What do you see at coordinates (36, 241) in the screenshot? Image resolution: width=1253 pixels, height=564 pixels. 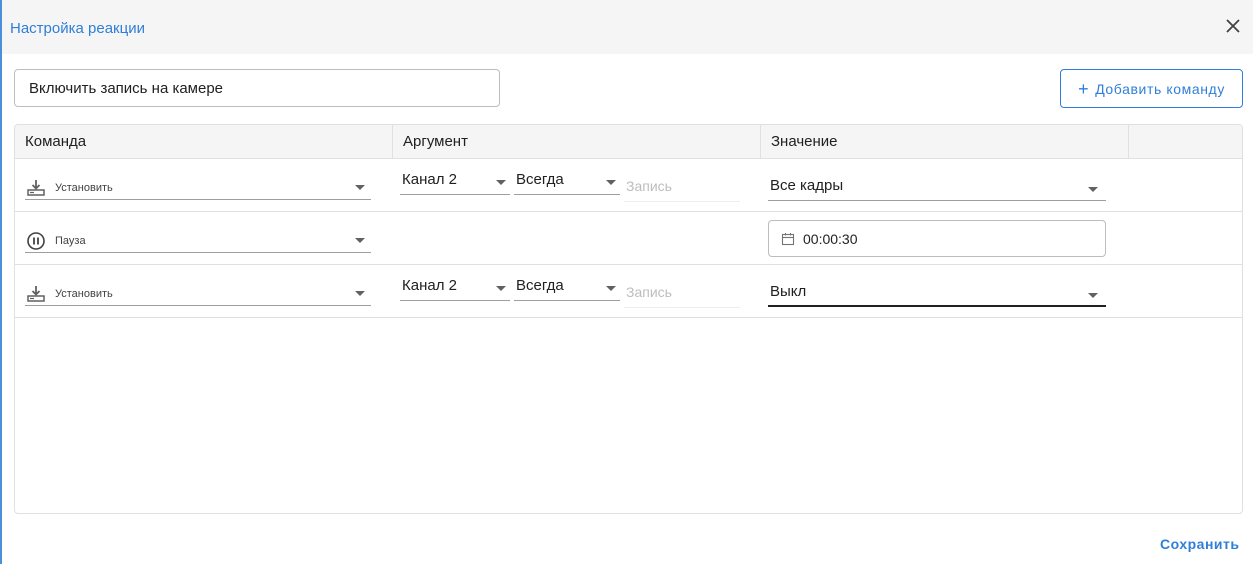 I see `pause-circle-icon` at bounding box center [36, 241].